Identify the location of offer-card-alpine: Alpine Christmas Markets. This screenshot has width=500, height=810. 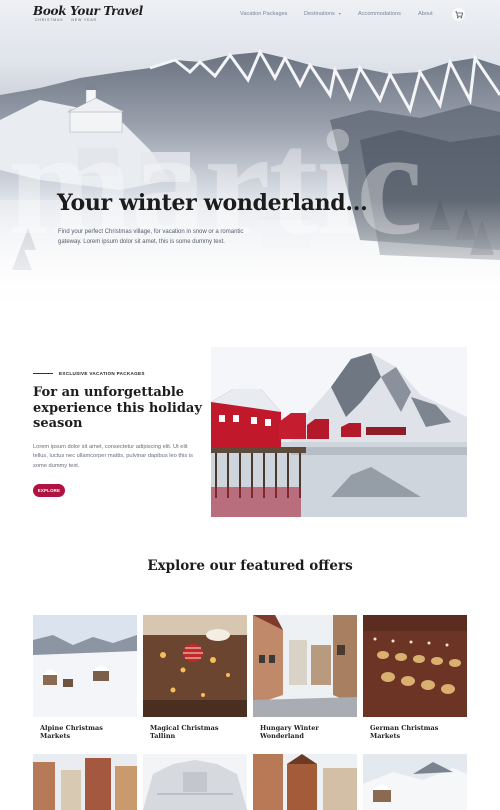
(85, 682).